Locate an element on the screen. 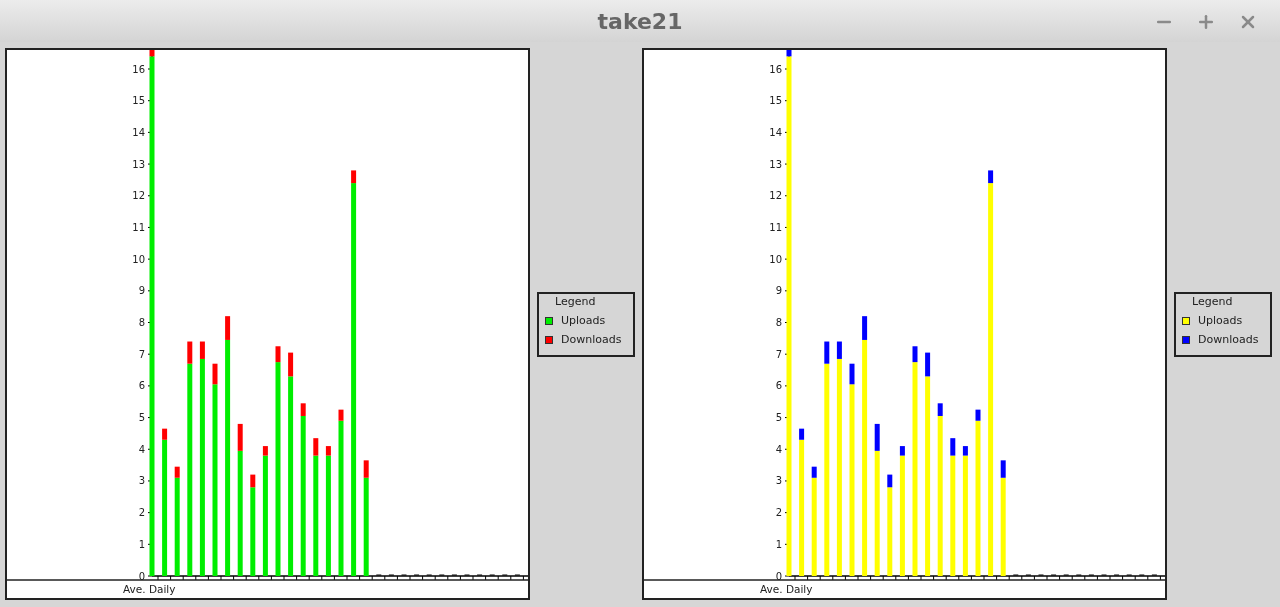 The width and height of the screenshot is (1280, 607). window-title: take21 is located at coordinates (640, 21).